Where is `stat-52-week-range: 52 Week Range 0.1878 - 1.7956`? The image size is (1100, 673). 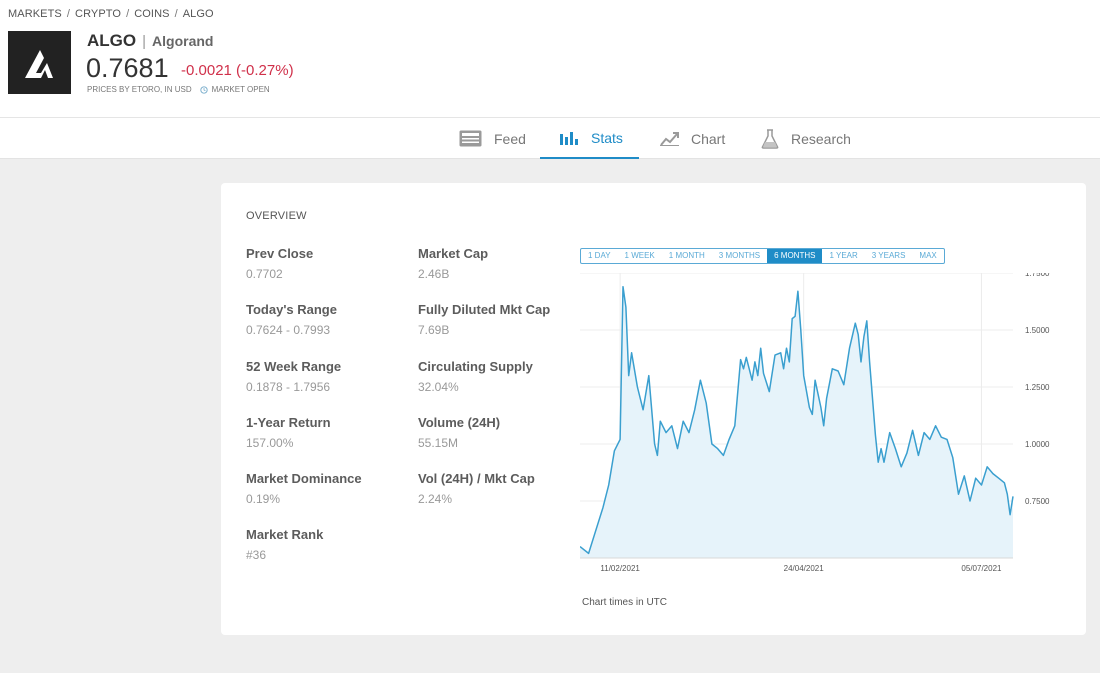
stat-52-week-range: 52 Week Range 0.1878 - 1.7956 is located at coordinates (331, 376).